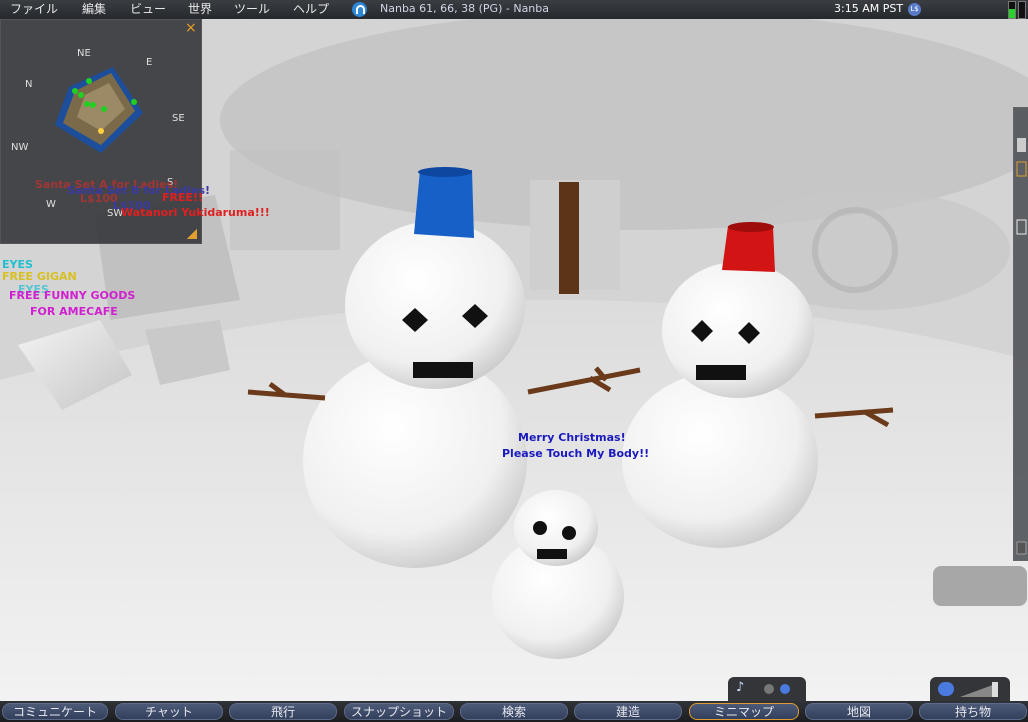  Describe the element at coordinates (74, 311) in the screenshot. I see `label-for-amecafe: FOR AMECAFE` at that location.